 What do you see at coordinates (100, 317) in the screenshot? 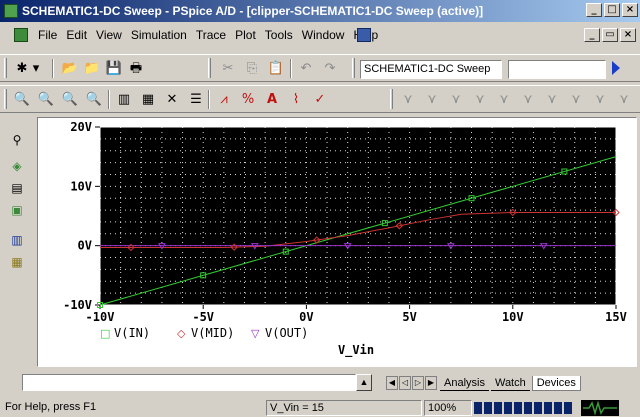
I see `x-tick-label: -10V` at bounding box center [100, 317].